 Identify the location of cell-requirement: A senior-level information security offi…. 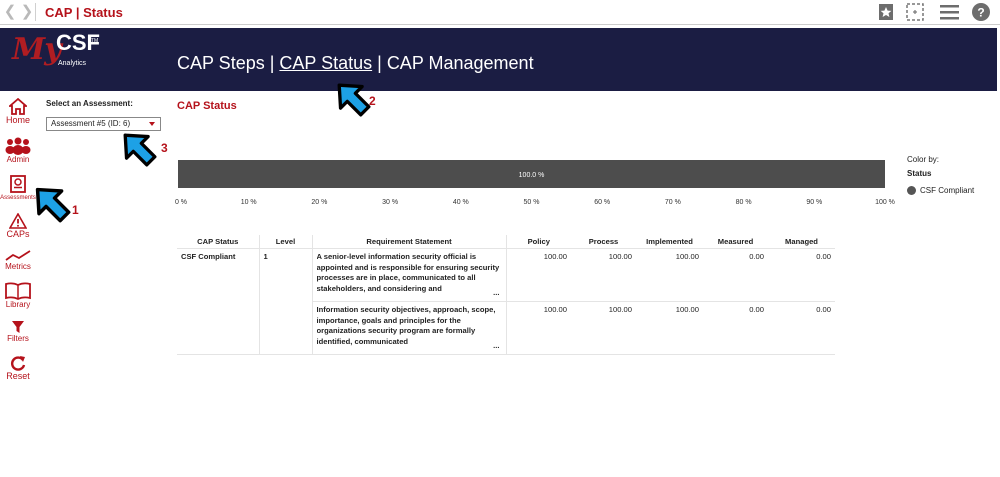
(409, 275).